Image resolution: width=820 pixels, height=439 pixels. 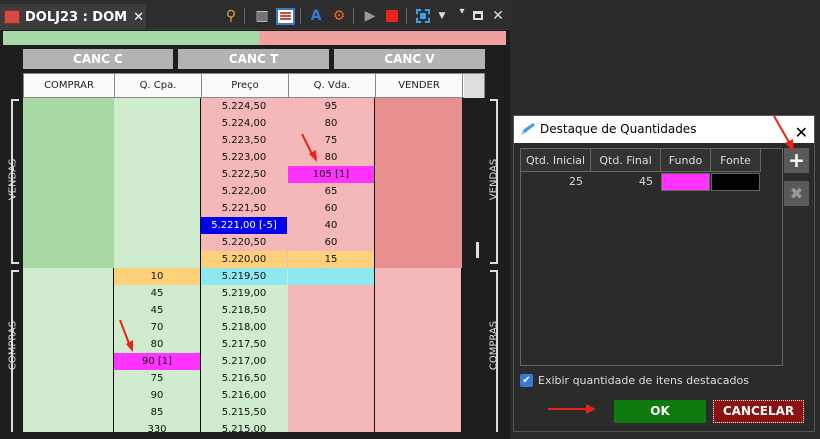 I want to click on col-fonte: Fonte, so click(x=736, y=160).